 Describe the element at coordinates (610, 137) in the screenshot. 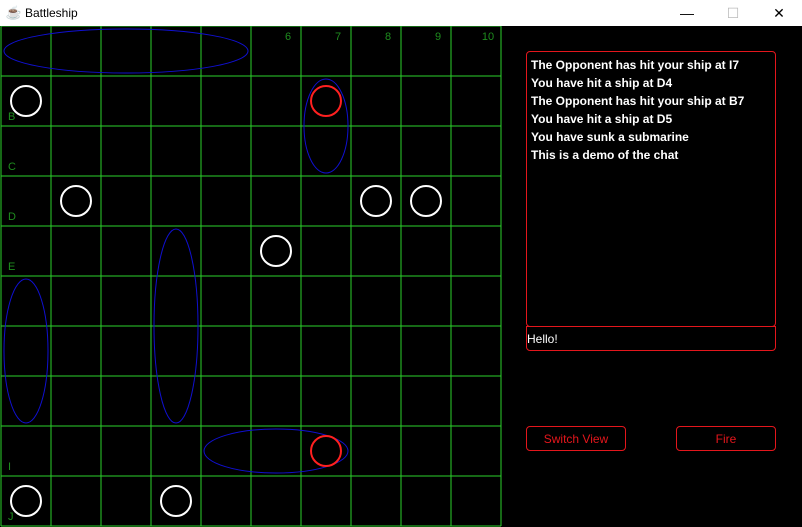

I see `log-message: You have sunk a submarine` at that location.